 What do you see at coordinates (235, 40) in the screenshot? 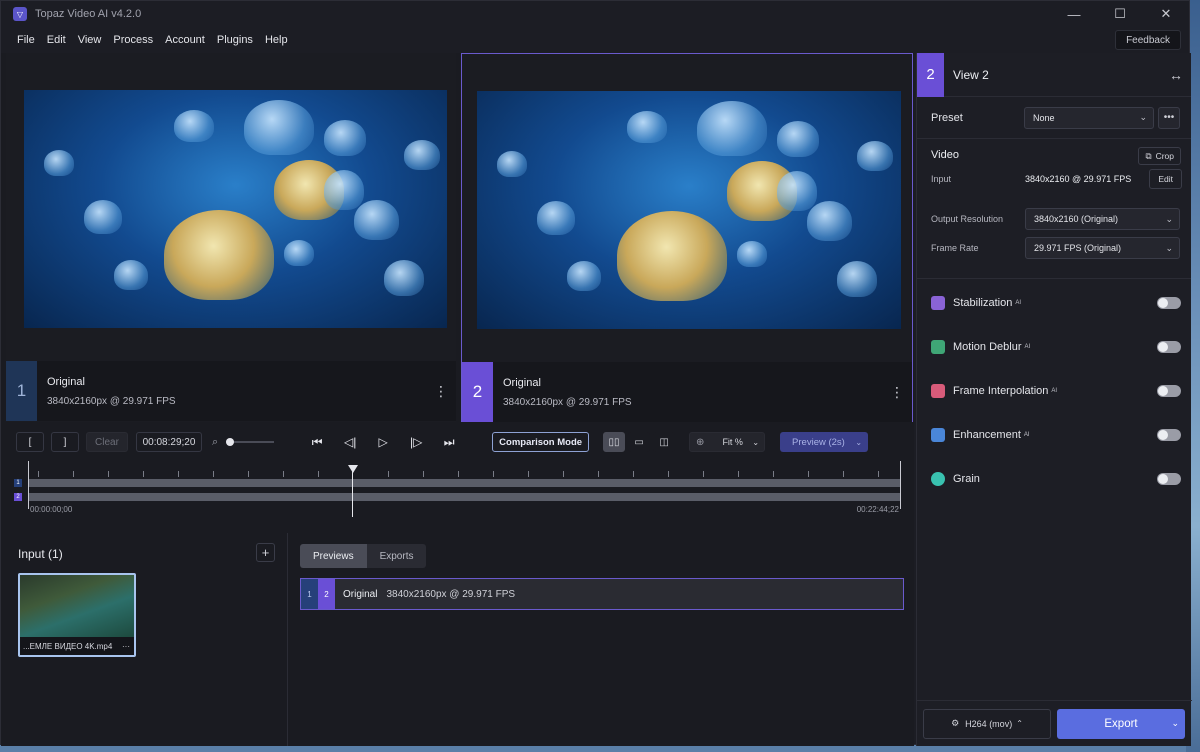
I see `menu-plugins: Plugins` at bounding box center [235, 40].